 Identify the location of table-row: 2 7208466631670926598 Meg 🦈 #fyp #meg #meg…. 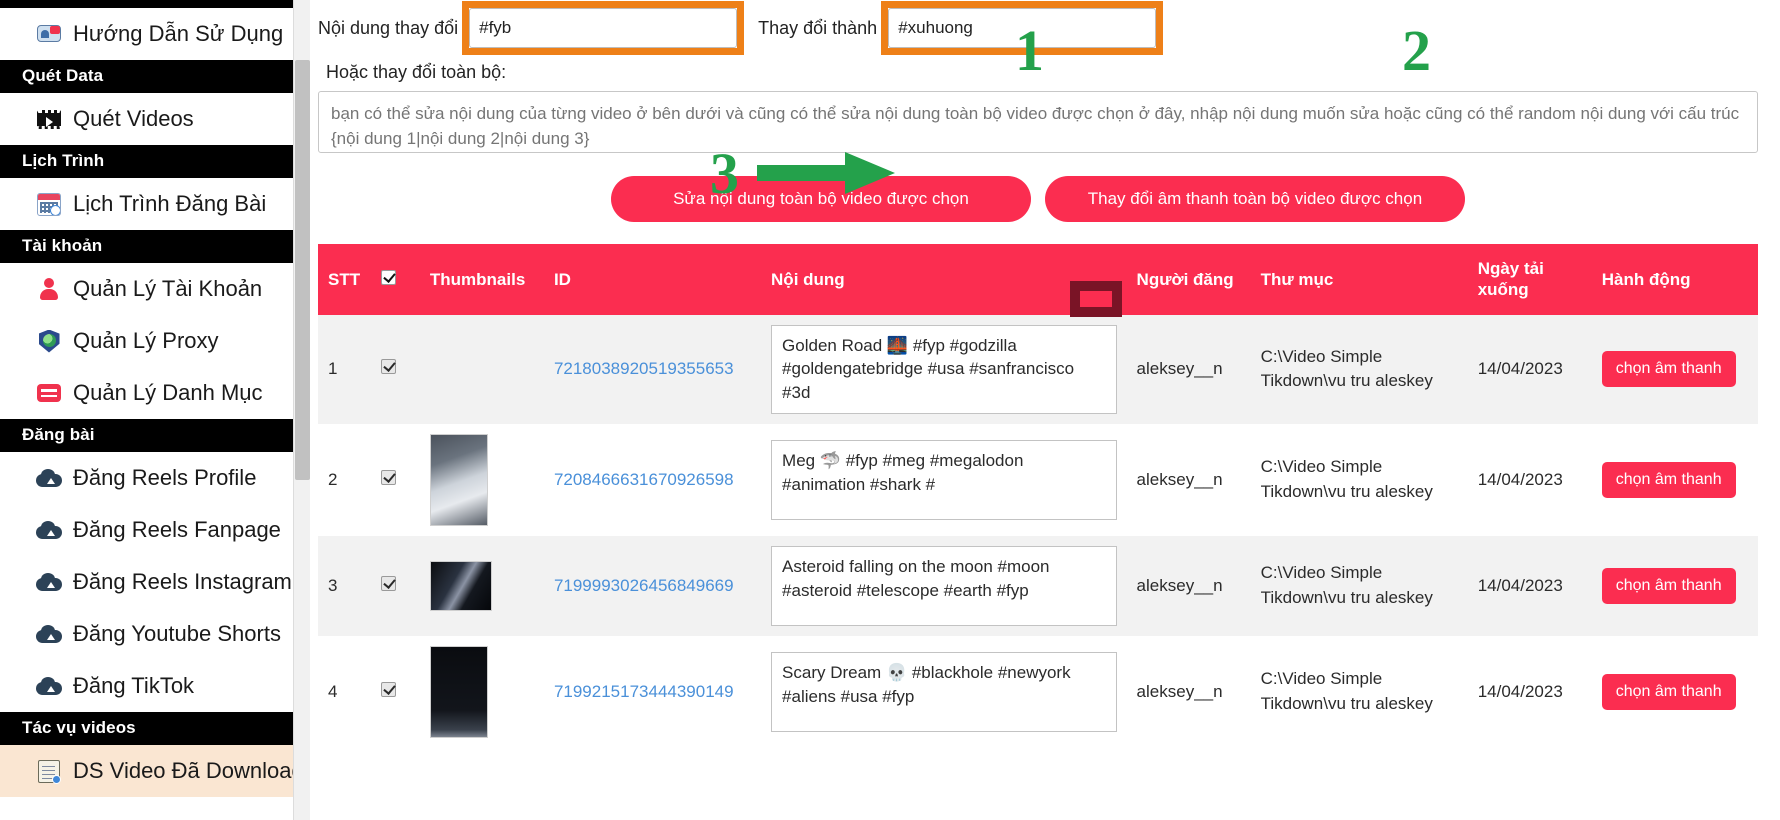
(1038, 479).